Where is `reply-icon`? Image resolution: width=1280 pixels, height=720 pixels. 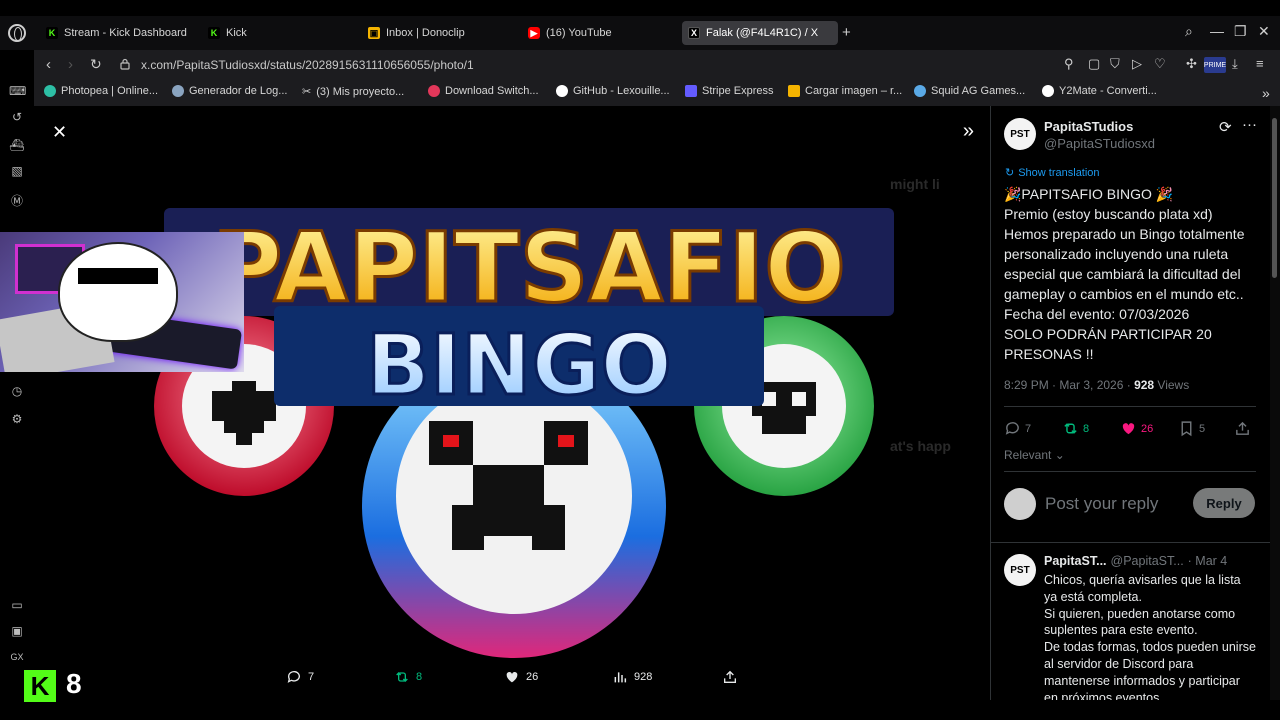
reply-icon is located at coordinates (293, 677).